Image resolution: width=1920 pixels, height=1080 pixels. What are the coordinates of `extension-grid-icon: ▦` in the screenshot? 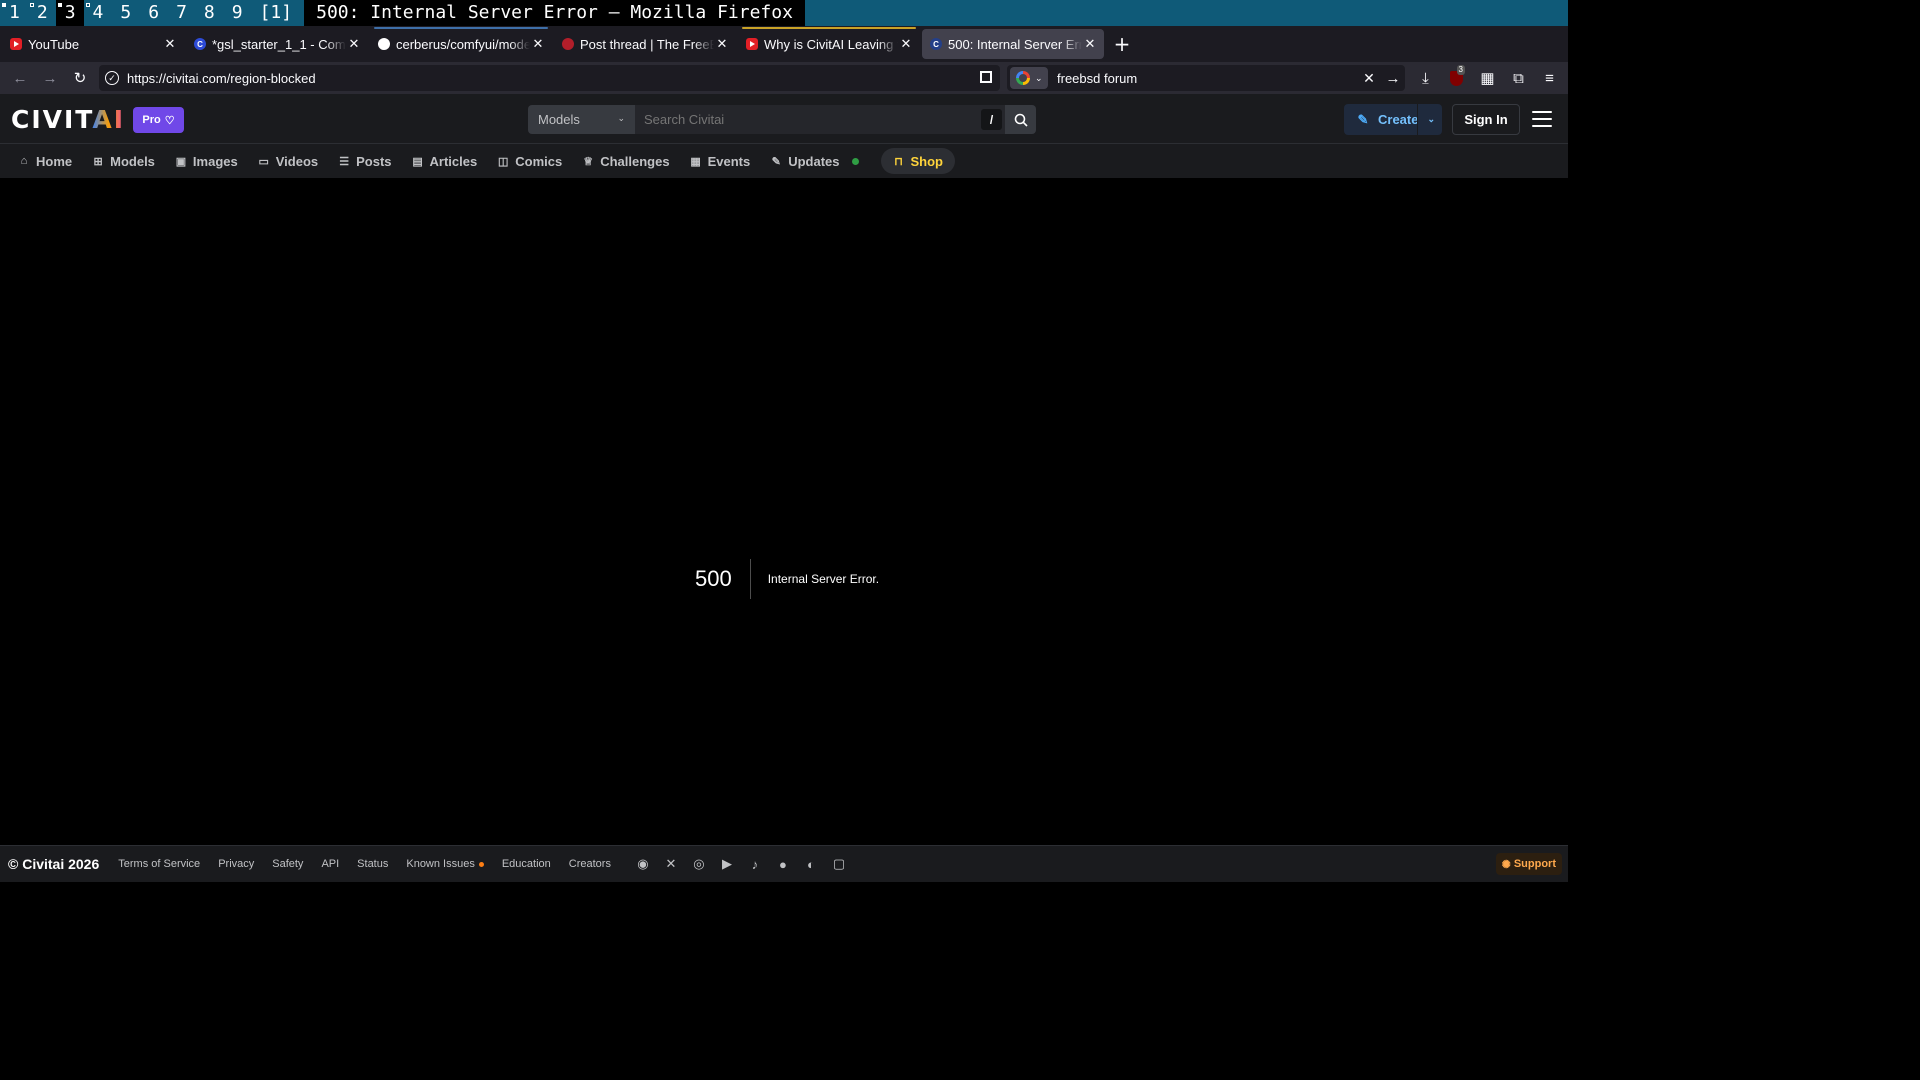 It's located at (1487, 78).